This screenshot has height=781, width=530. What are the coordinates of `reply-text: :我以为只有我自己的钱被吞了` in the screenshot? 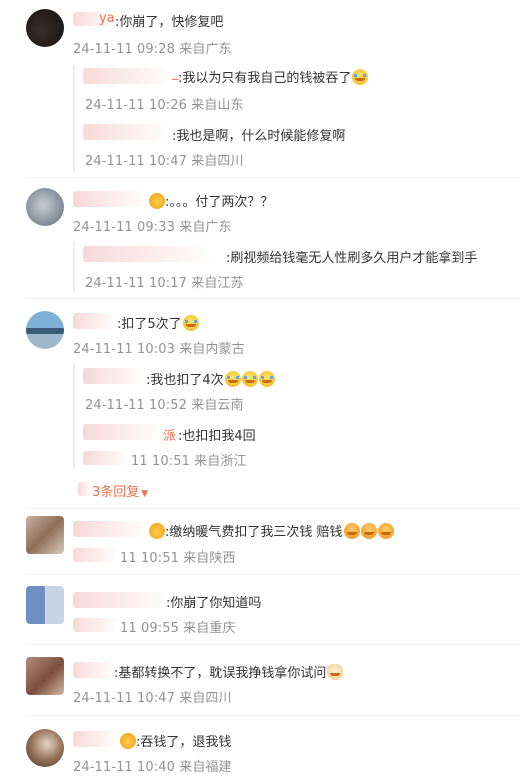 It's located at (273, 76).